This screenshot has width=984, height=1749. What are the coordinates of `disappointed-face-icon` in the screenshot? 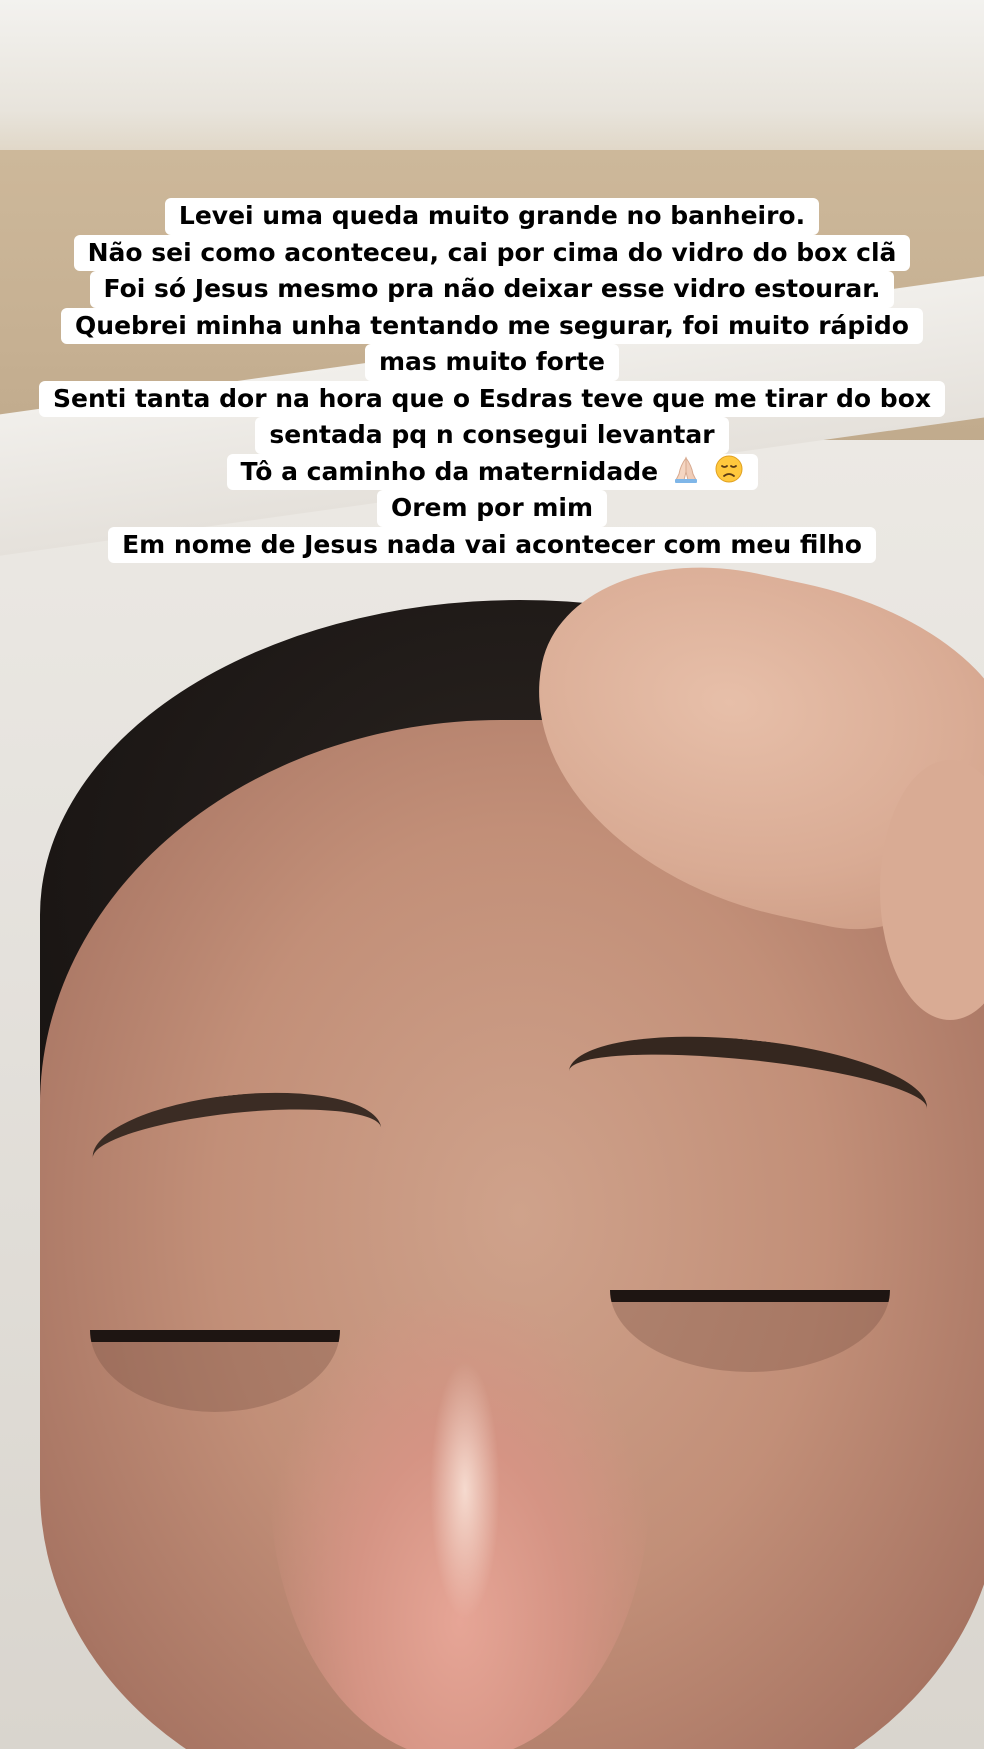 It's located at (728, 468).